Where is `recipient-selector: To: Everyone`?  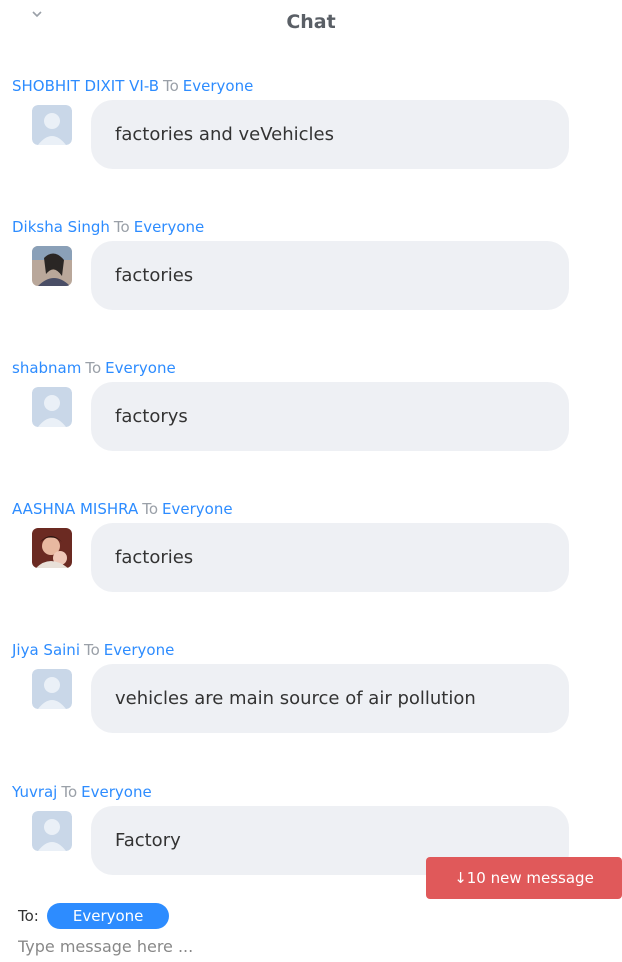 recipient-selector: To: Everyone is located at coordinates (94, 916).